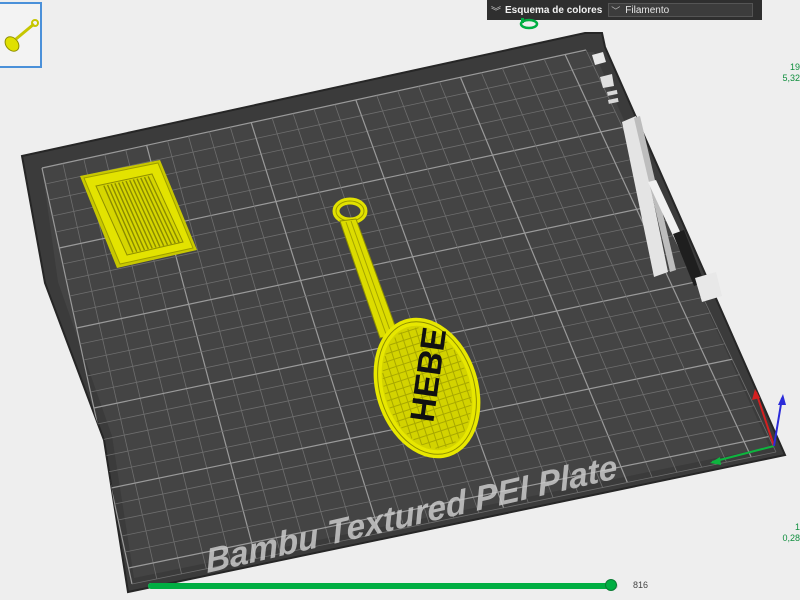 The height and width of the screenshot is (600, 800). What do you see at coordinates (379, 586) in the screenshot?
I see `move-slider-fill` at bounding box center [379, 586].